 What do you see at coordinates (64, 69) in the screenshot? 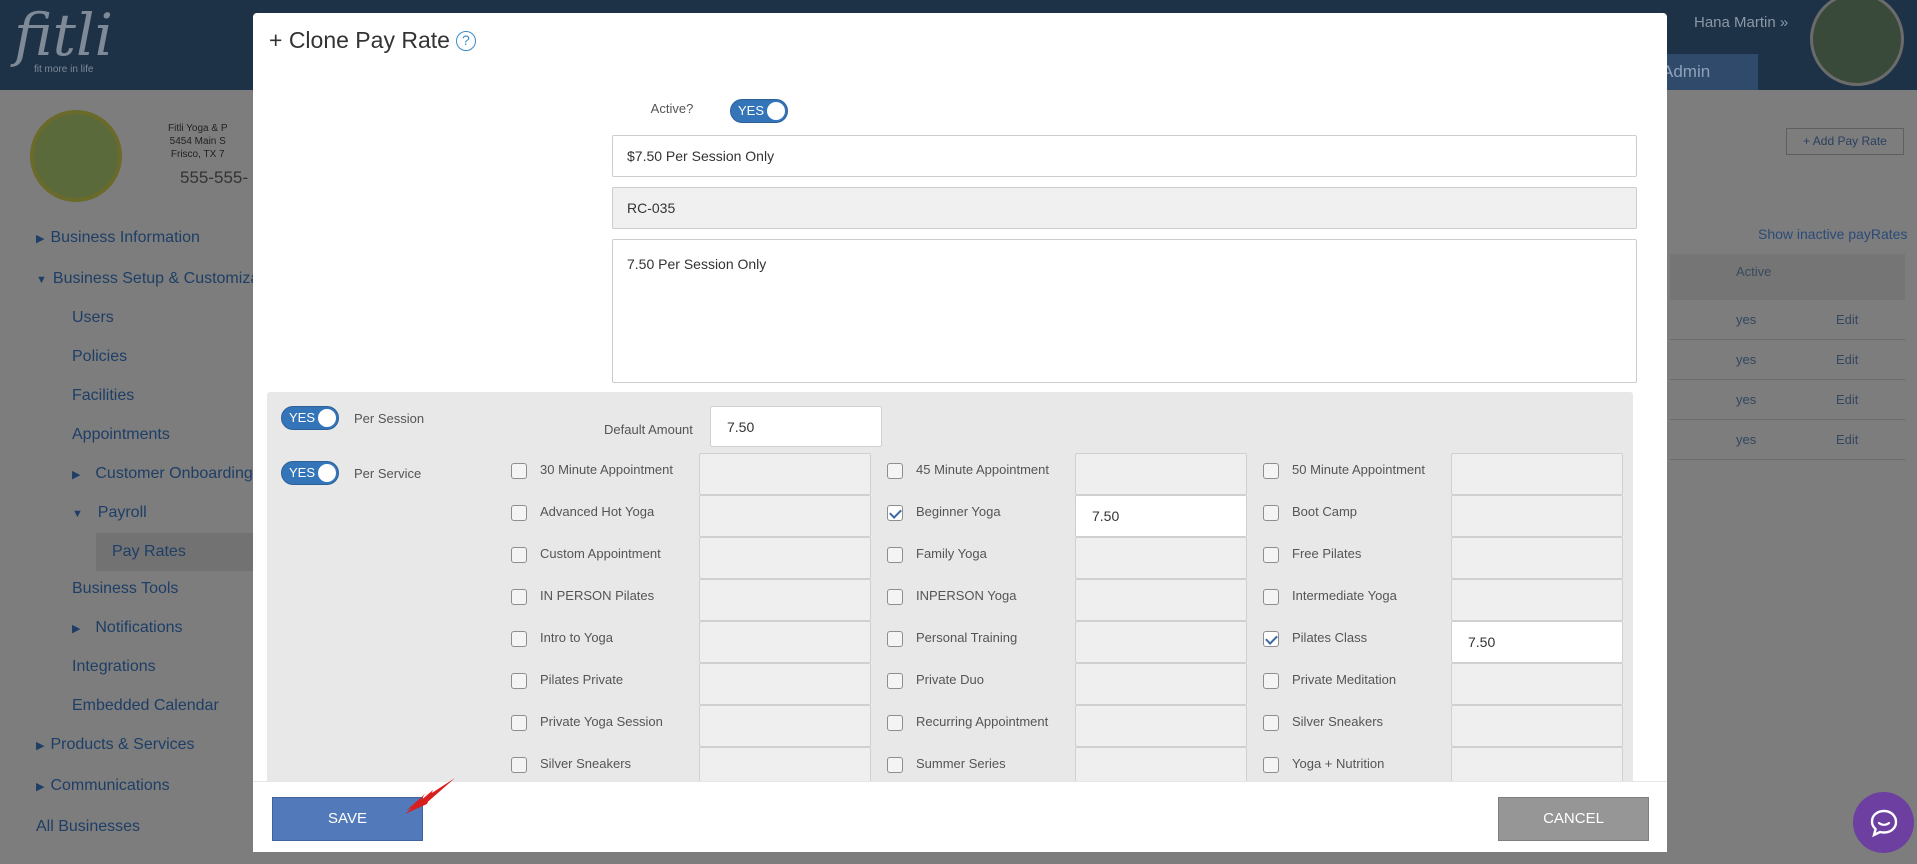
I see `logo-tagline: fit more in life` at bounding box center [64, 69].